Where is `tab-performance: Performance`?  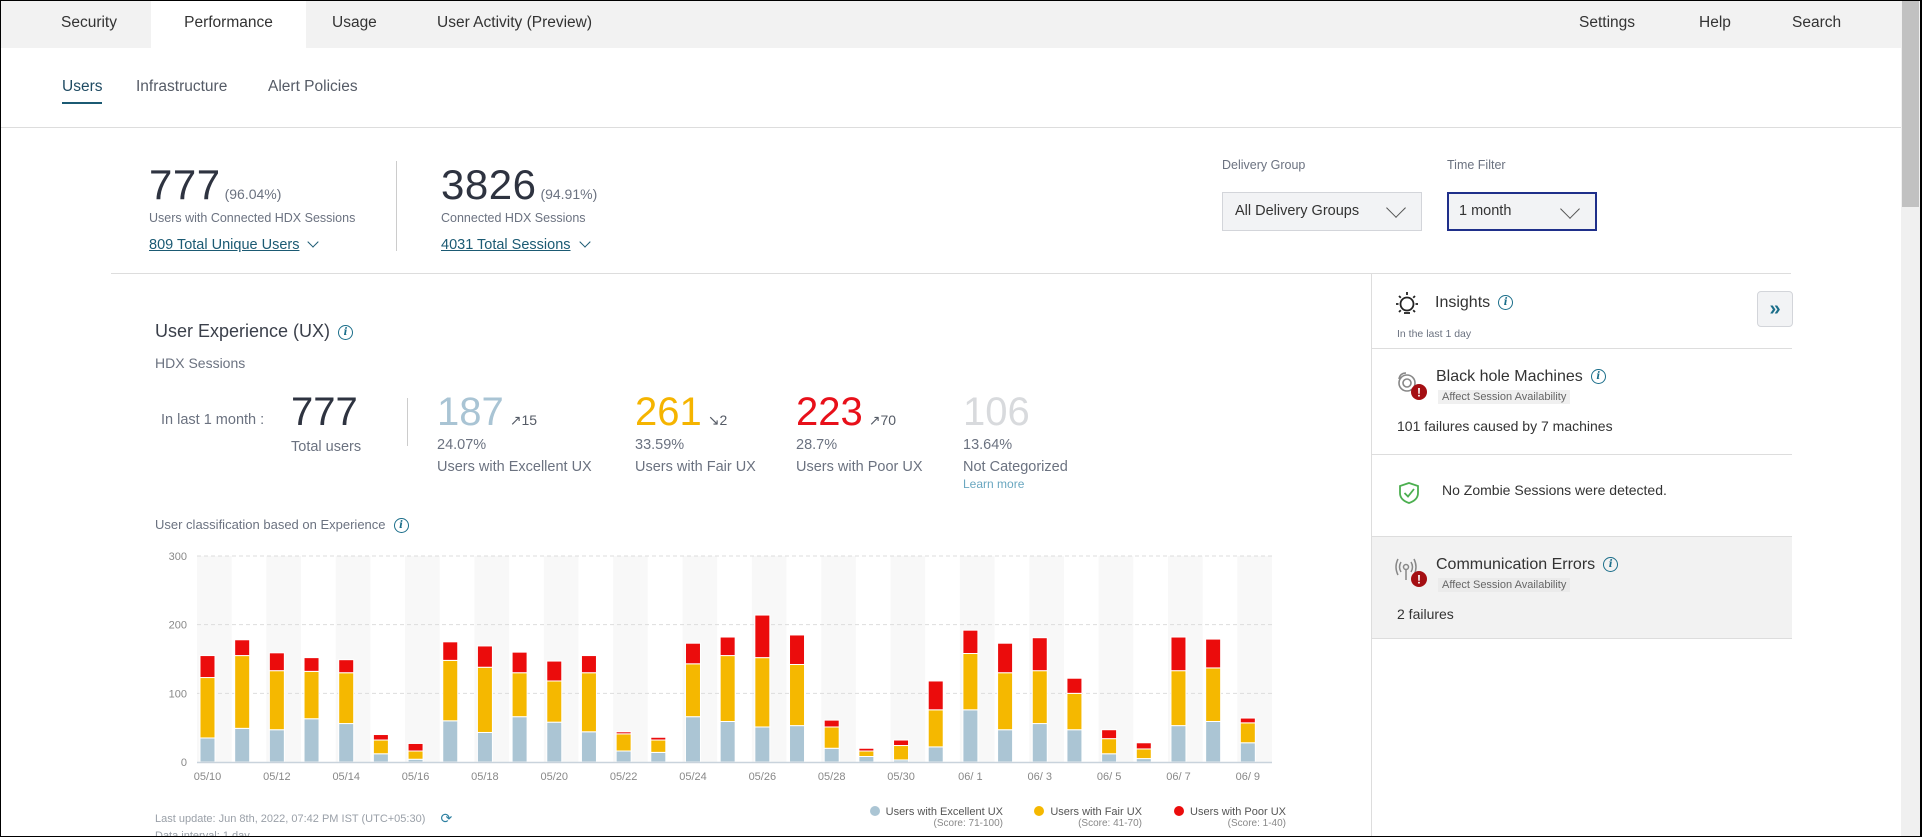 tab-performance: Performance is located at coordinates (228, 24).